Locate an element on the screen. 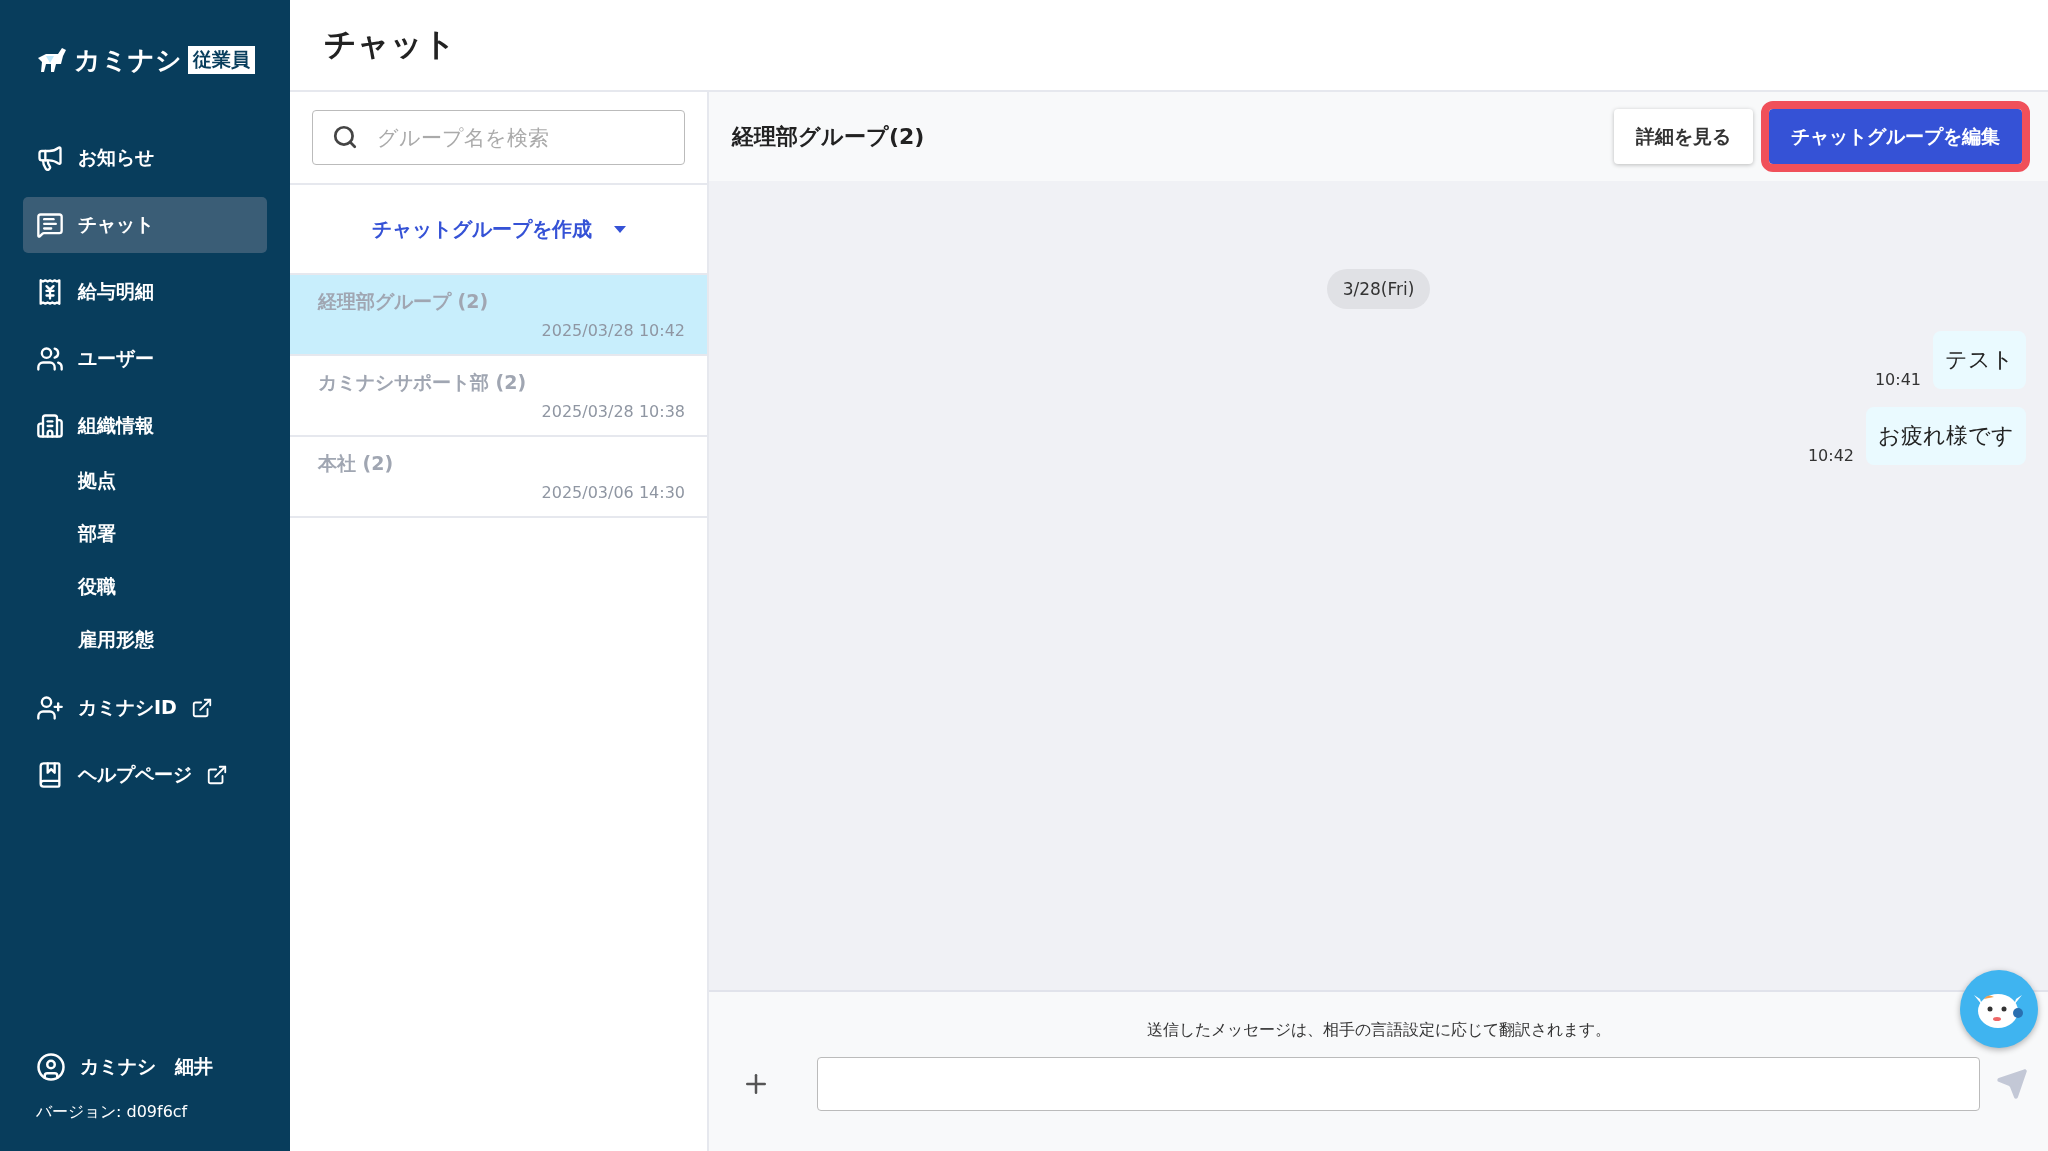 The height and width of the screenshot is (1151, 2048). chat-title: 経理部グループ(2) is located at coordinates (829, 136).